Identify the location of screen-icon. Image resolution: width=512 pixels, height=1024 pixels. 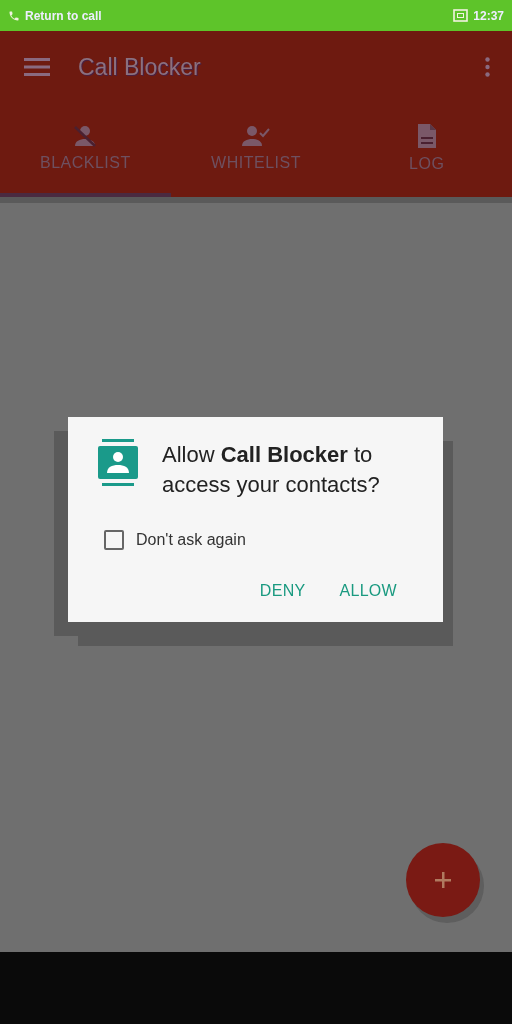
(461, 15).